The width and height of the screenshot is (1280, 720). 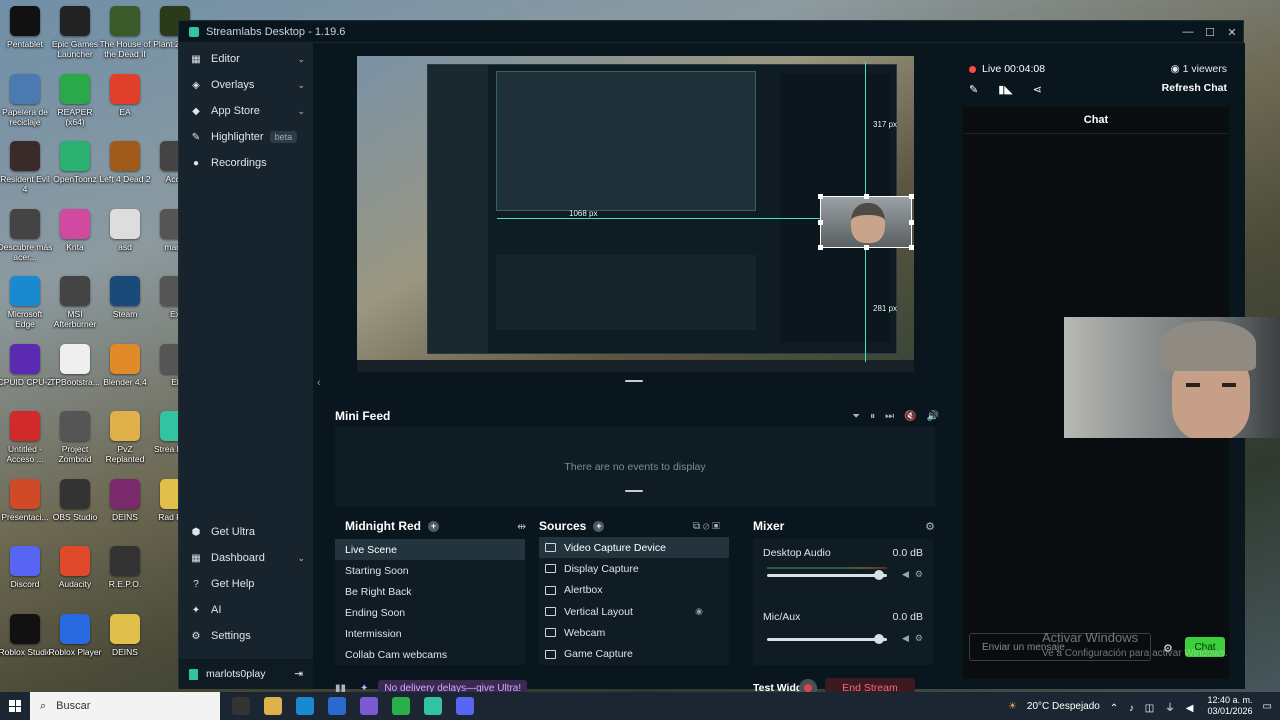 I want to click on desktop-icon: R.E.P.O., so click(x=125, y=567).